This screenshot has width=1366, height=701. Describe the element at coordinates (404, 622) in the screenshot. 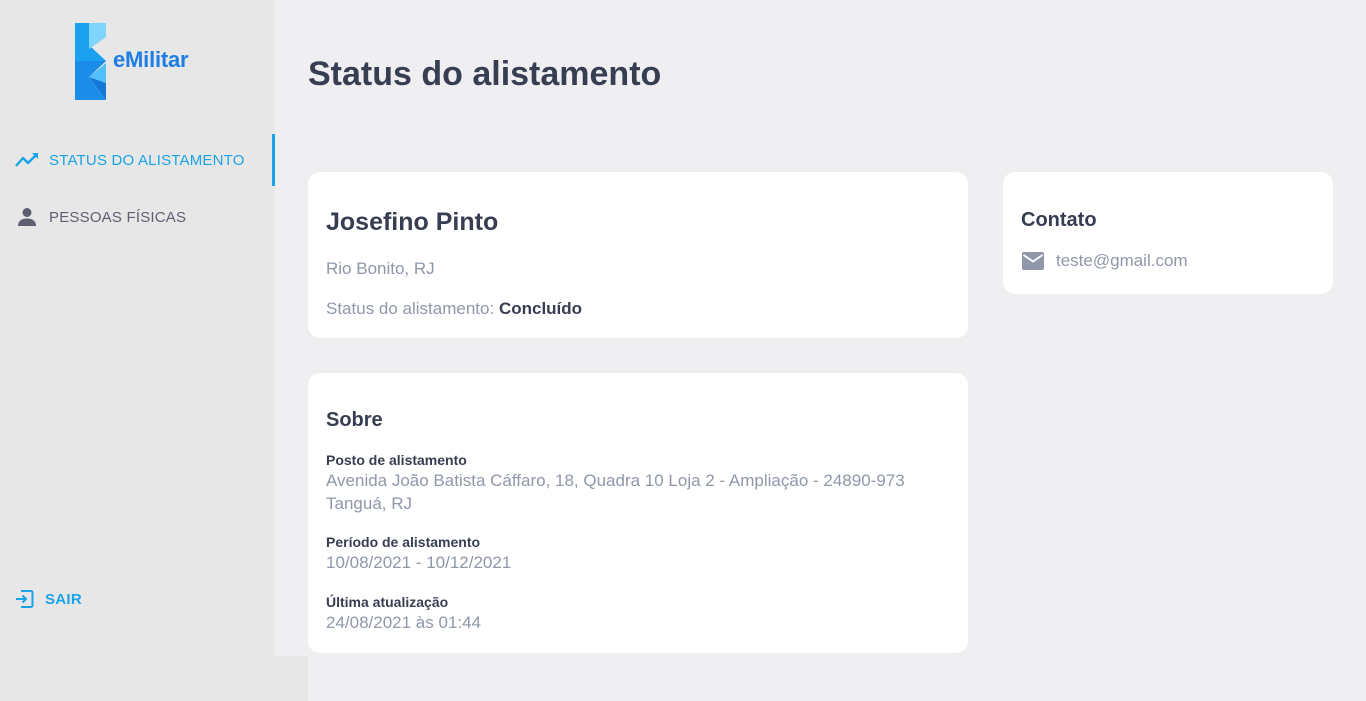

I see `field-value: 24/08/2021 às 01:44` at that location.